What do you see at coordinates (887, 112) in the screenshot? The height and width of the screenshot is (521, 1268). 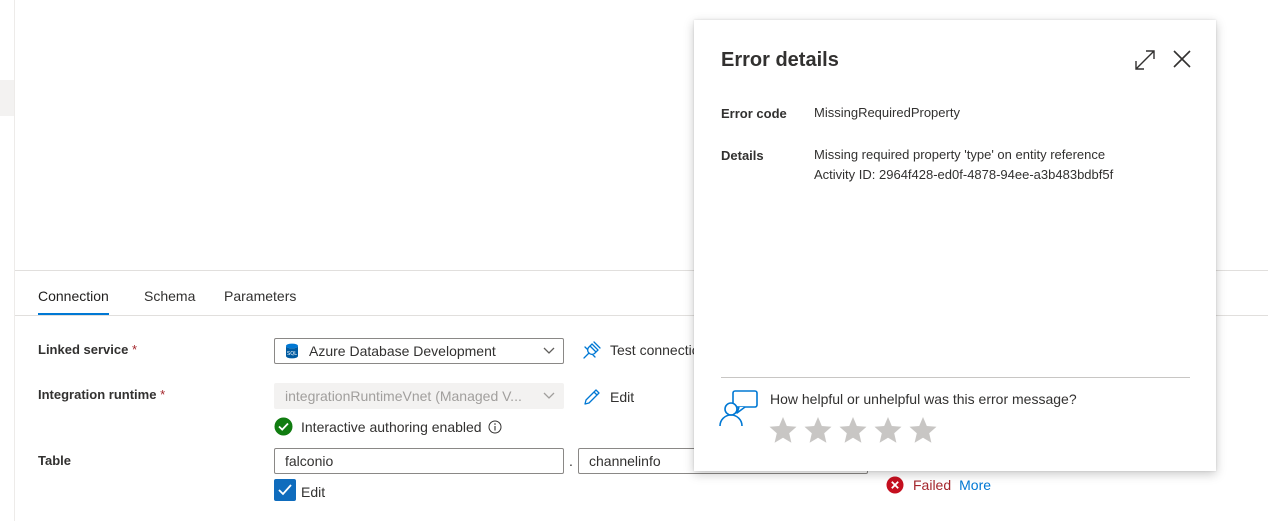 I see `error-code-value: MissingRequiredProperty` at bounding box center [887, 112].